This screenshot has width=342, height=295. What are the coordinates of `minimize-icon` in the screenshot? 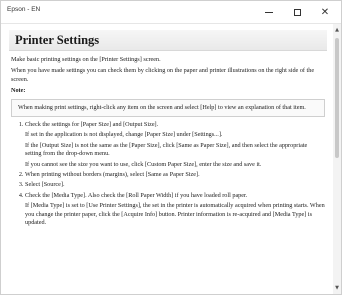 It's located at (269, 12).